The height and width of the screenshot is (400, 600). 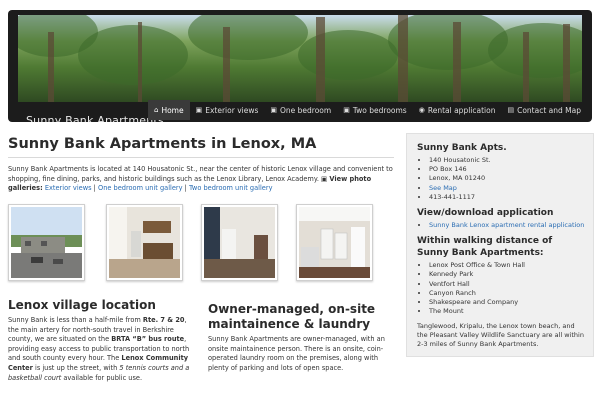 What do you see at coordinates (511, 110) in the screenshot?
I see `contact-icon: ▤` at bounding box center [511, 110].